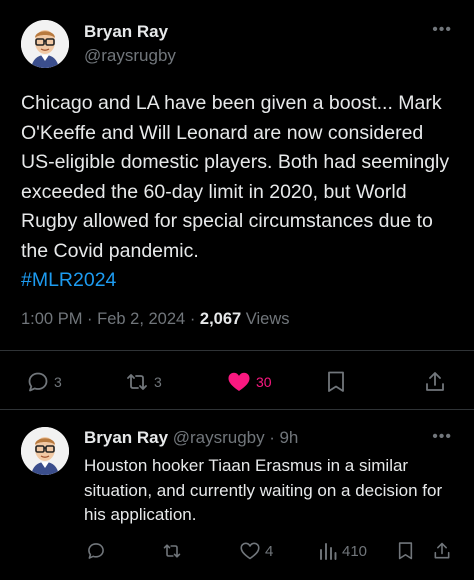  What do you see at coordinates (58, 382) in the screenshot?
I see `reply-count: 3` at bounding box center [58, 382].